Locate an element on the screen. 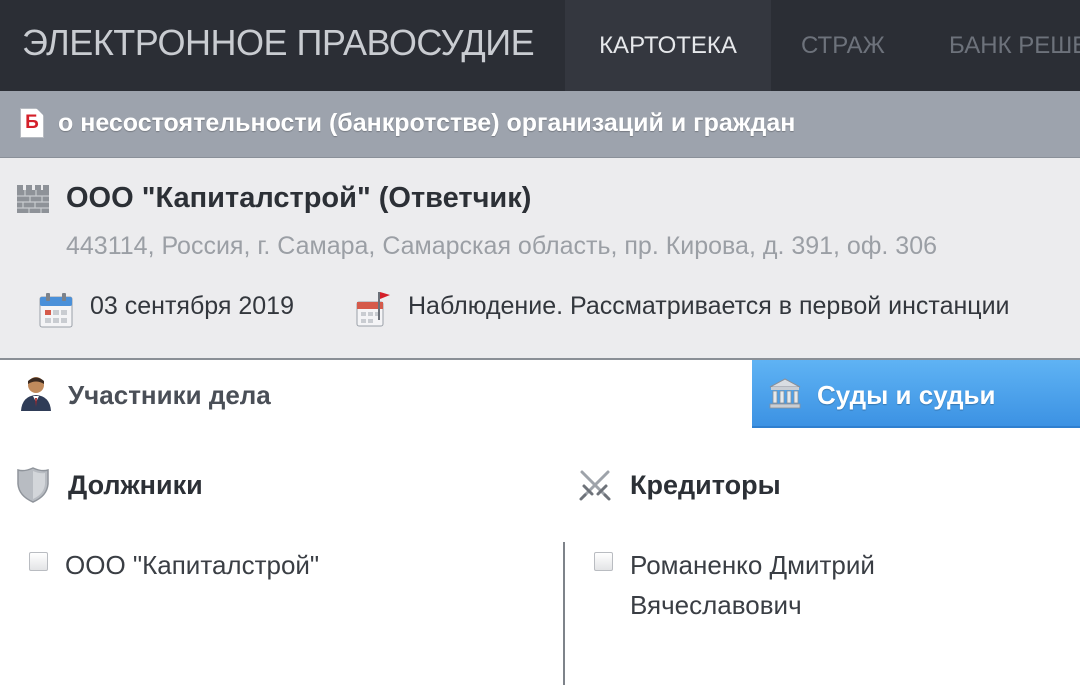 Image resolution: width=1080 pixels, height=685 pixels. nav-tab-bank-resheniy: БАНК РЕШЕ is located at coordinates (999, 45).